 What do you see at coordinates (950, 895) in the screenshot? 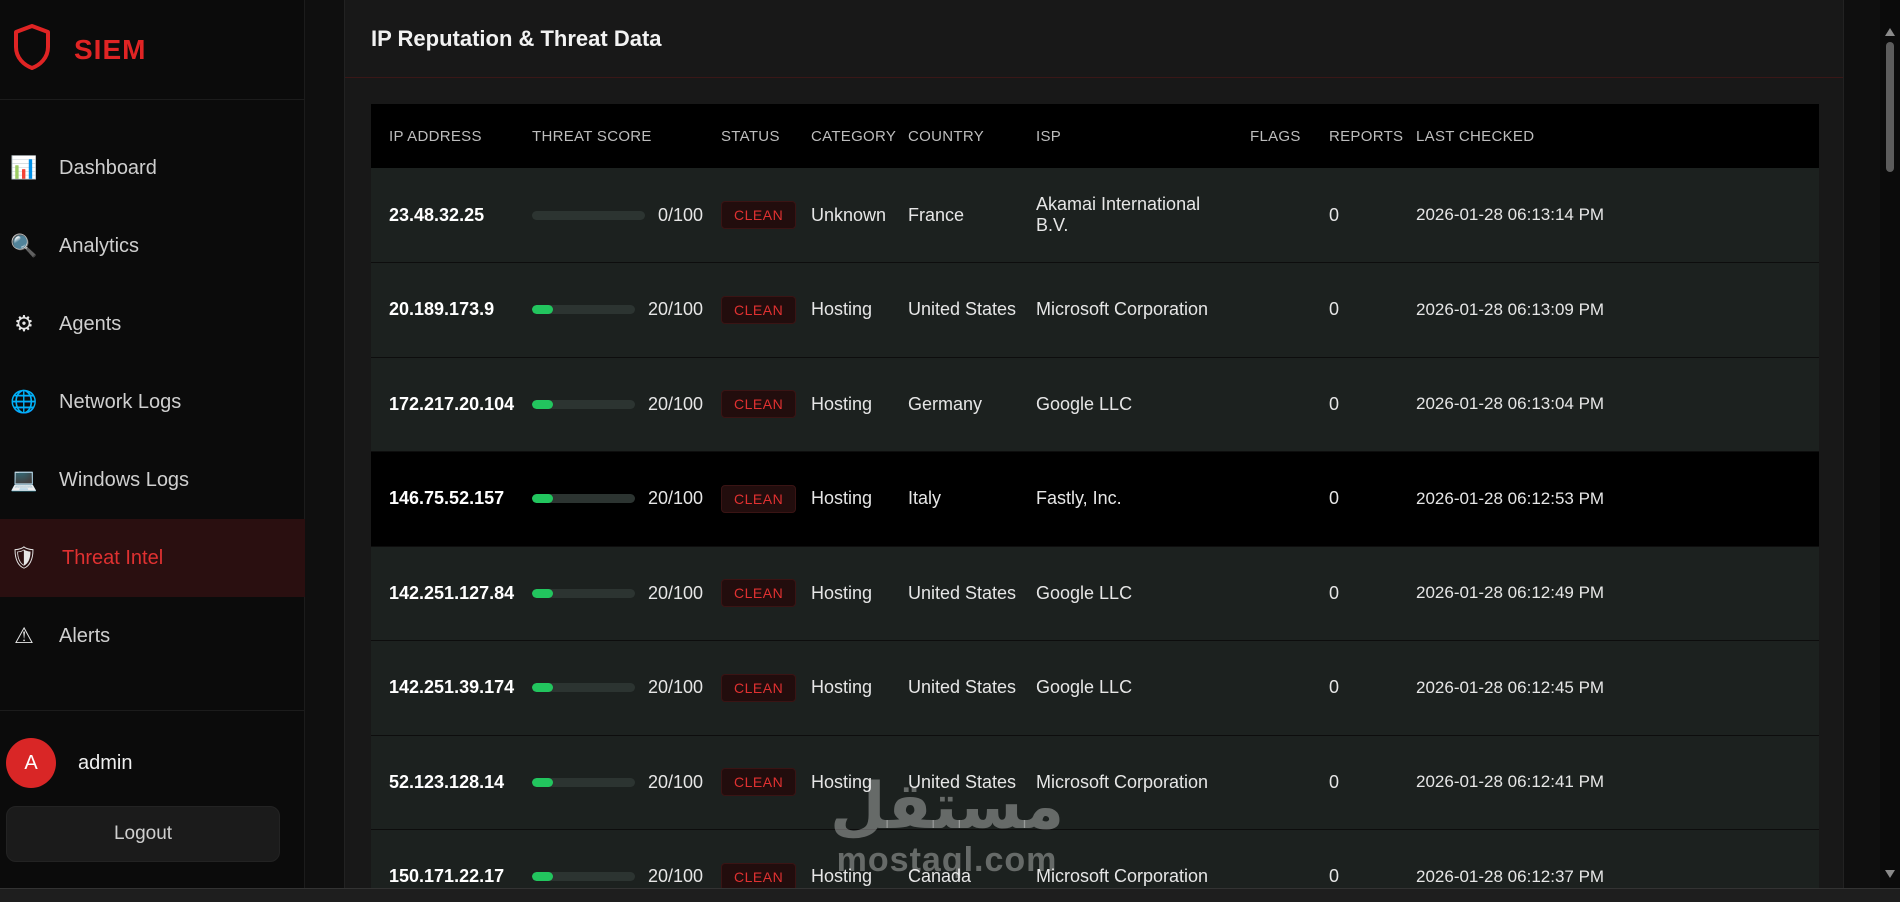
I see `taskbar` at bounding box center [950, 895].